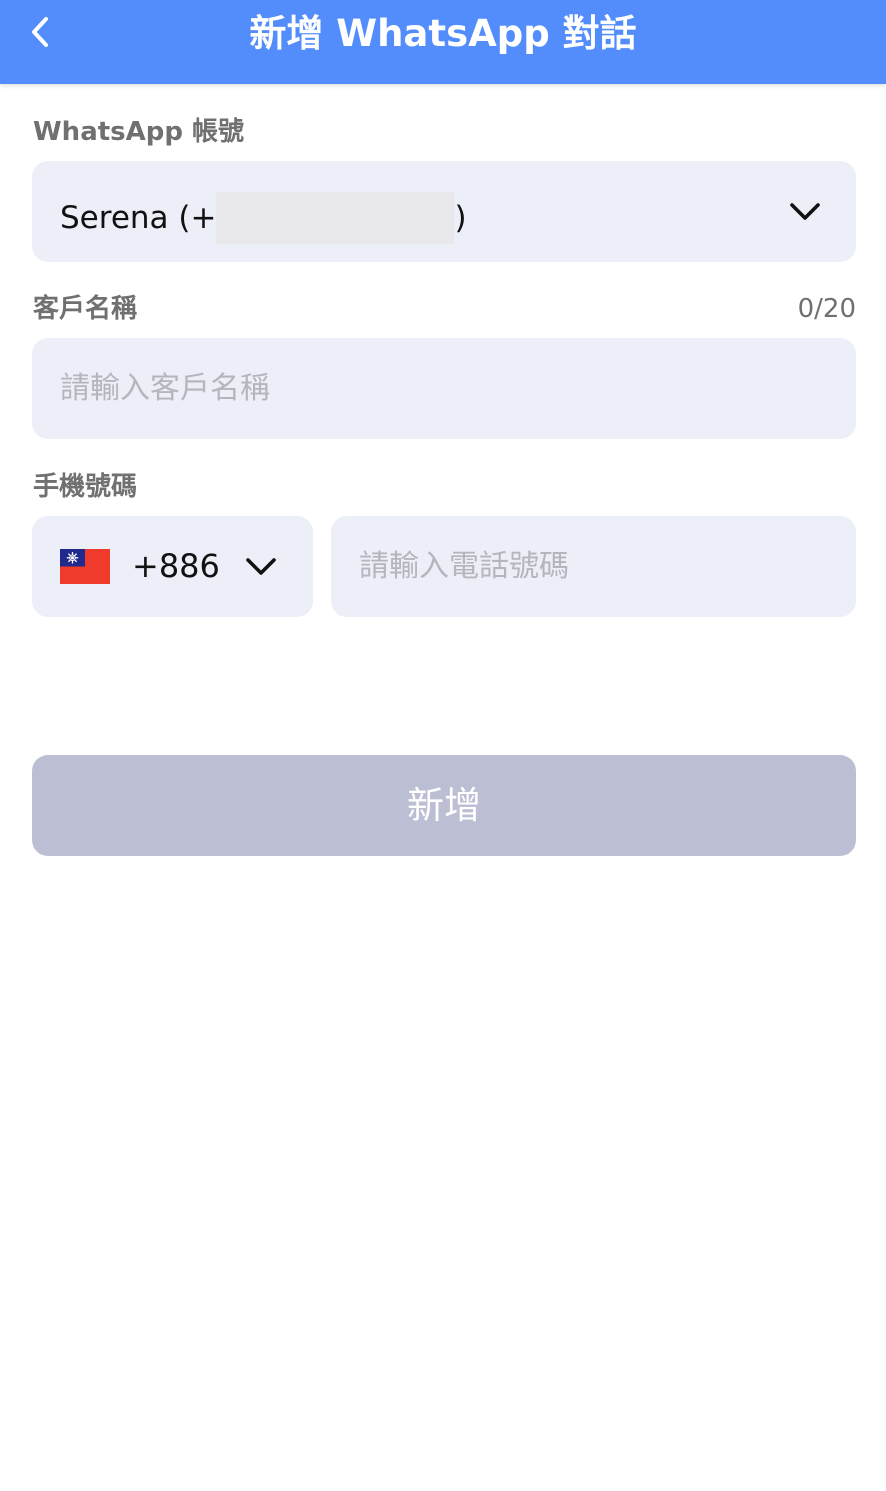  Describe the element at coordinates (139, 132) in the screenshot. I see `whatsapp-account-label: WhatsApp 帳號` at that location.